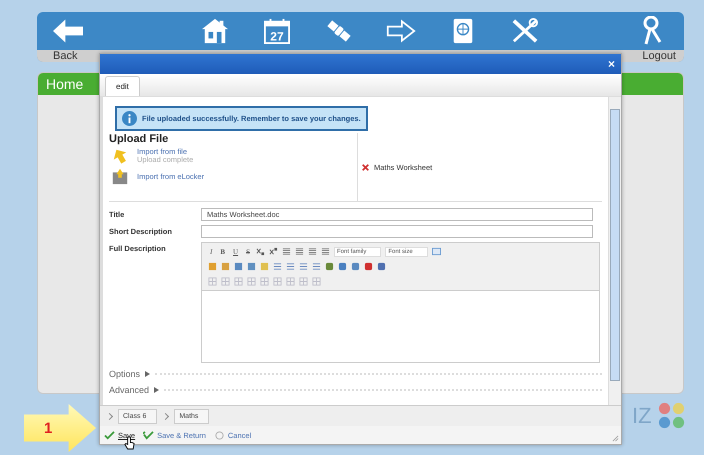 This screenshot has width=704, height=455. I want to click on info-icon, so click(129, 118).